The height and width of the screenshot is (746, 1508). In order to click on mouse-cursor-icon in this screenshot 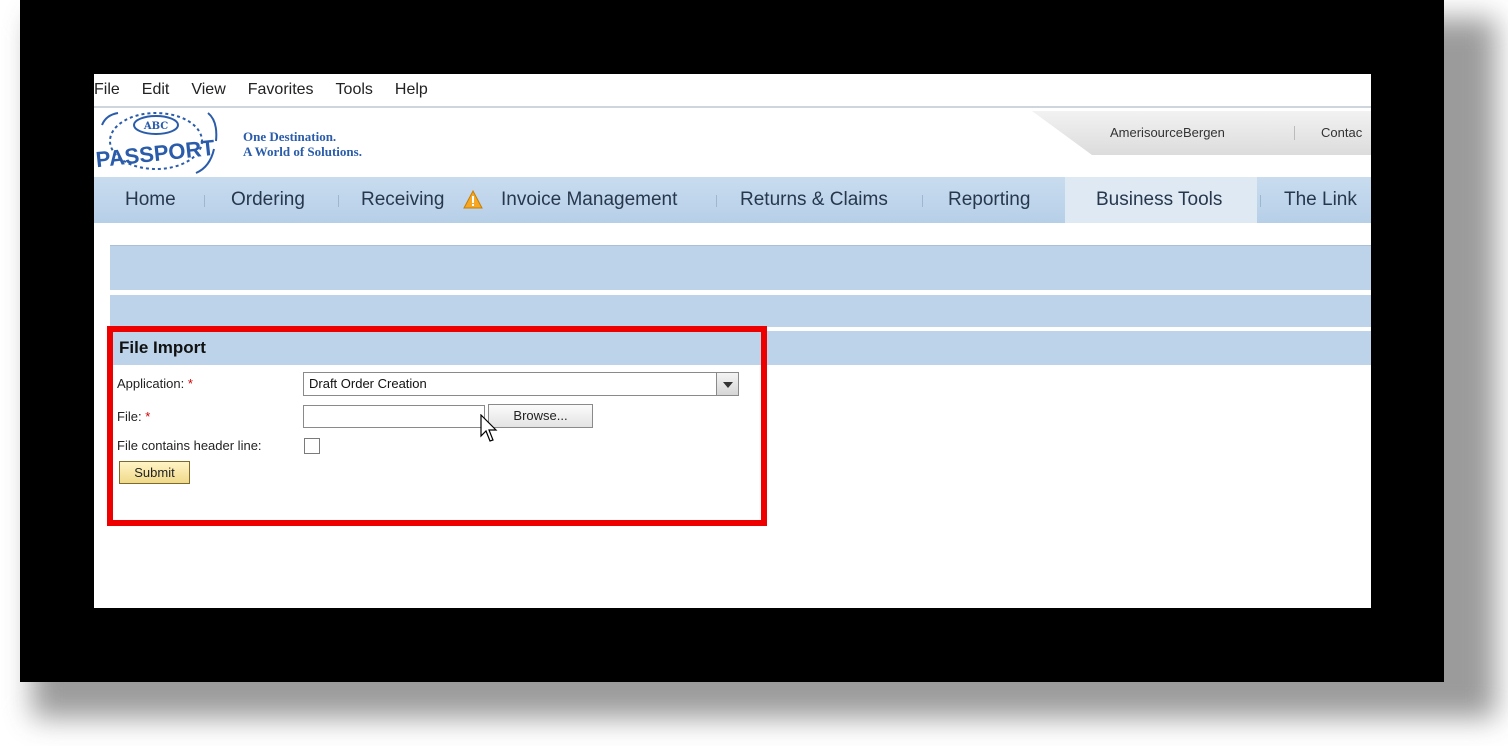, I will do `click(489, 428)`.